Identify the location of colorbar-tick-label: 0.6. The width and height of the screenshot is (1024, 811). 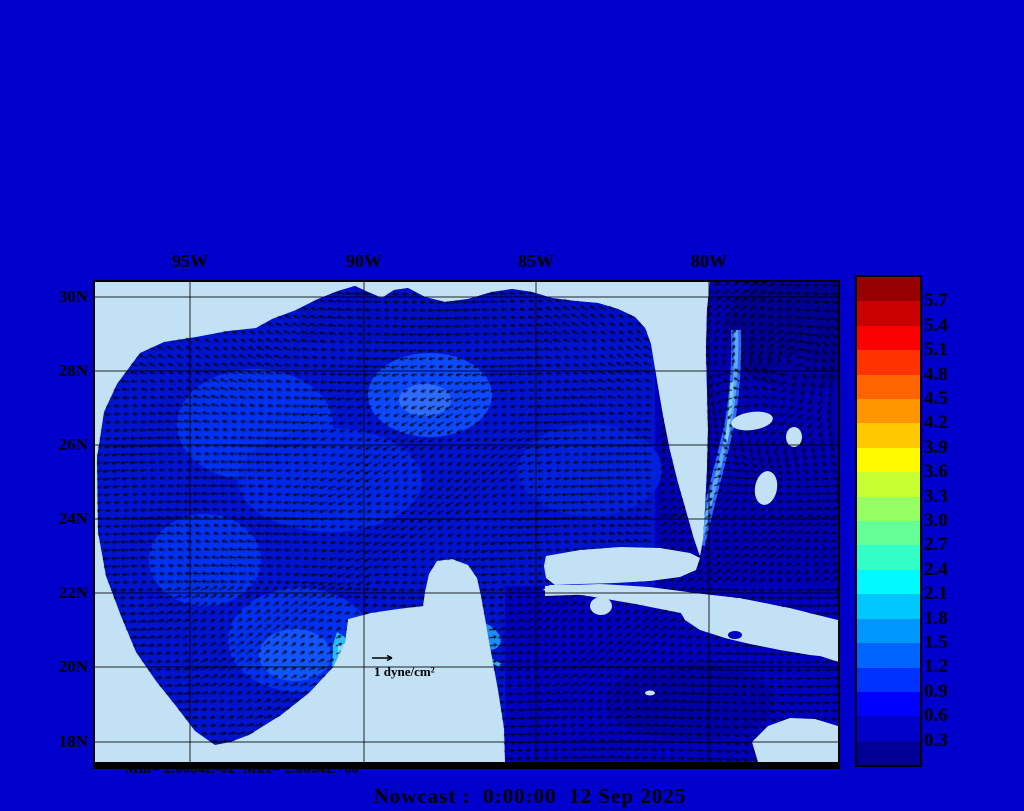
(936, 716).